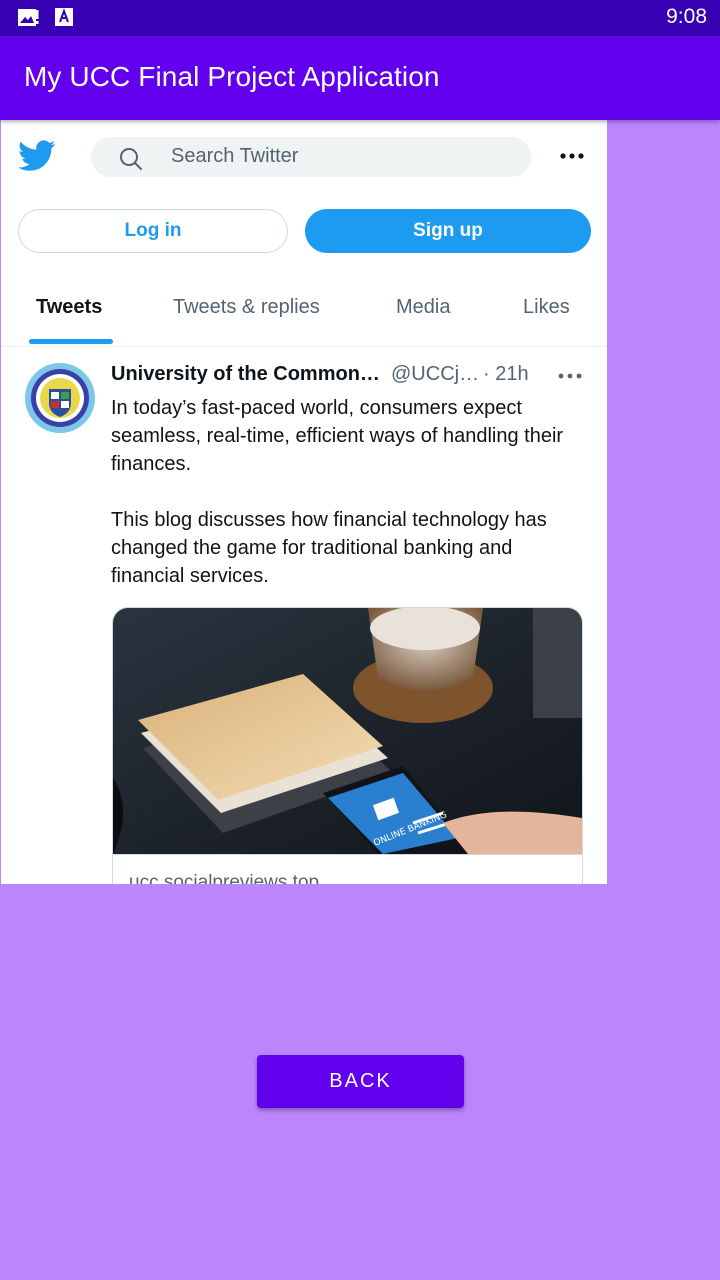  Describe the element at coordinates (546, 307) in the screenshot. I see `tab-likes: Likes` at that location.